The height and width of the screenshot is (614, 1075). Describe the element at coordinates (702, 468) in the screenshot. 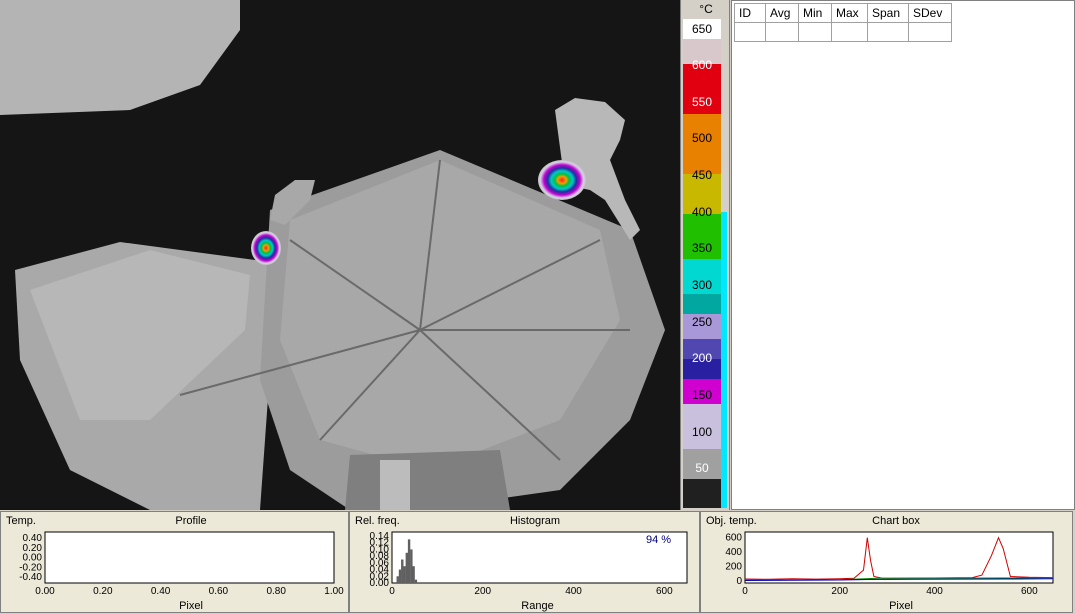

I see `scale-tick: 50` at that location.